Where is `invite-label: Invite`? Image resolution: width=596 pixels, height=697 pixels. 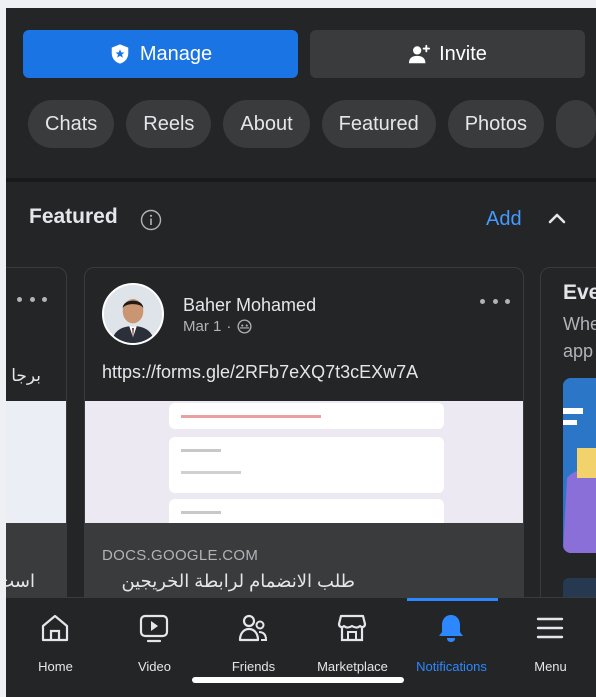 invite-label: Invite is located at coordinates (463, 53).